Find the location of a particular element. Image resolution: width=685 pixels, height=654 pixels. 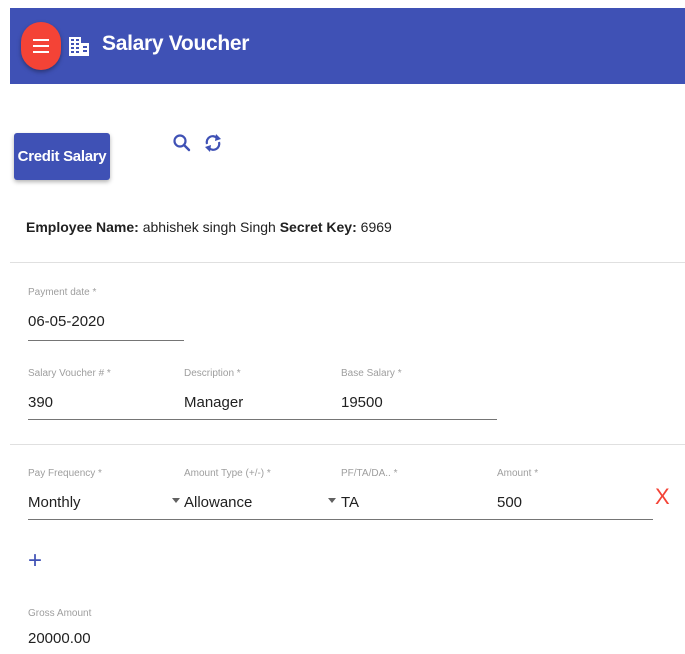

amount-type-select: Amount Type (+/-) * Allowance is located at coordinates (227, 489).